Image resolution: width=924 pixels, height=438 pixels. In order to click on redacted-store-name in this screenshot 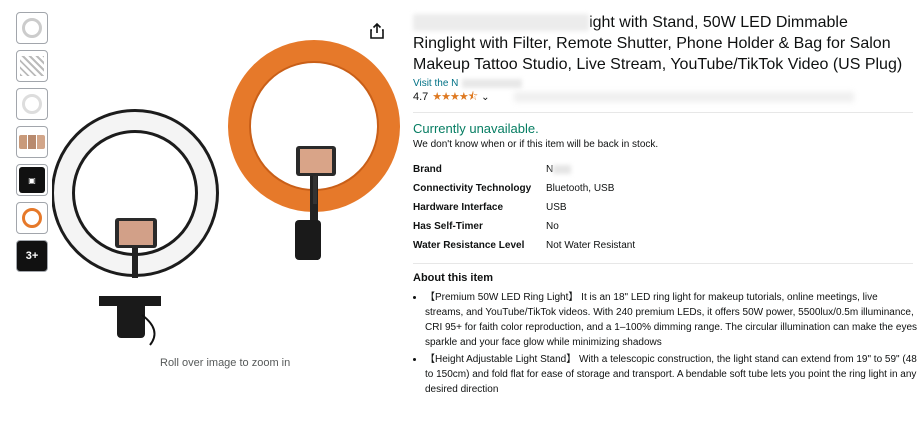, I will do `click(492, 83)`.